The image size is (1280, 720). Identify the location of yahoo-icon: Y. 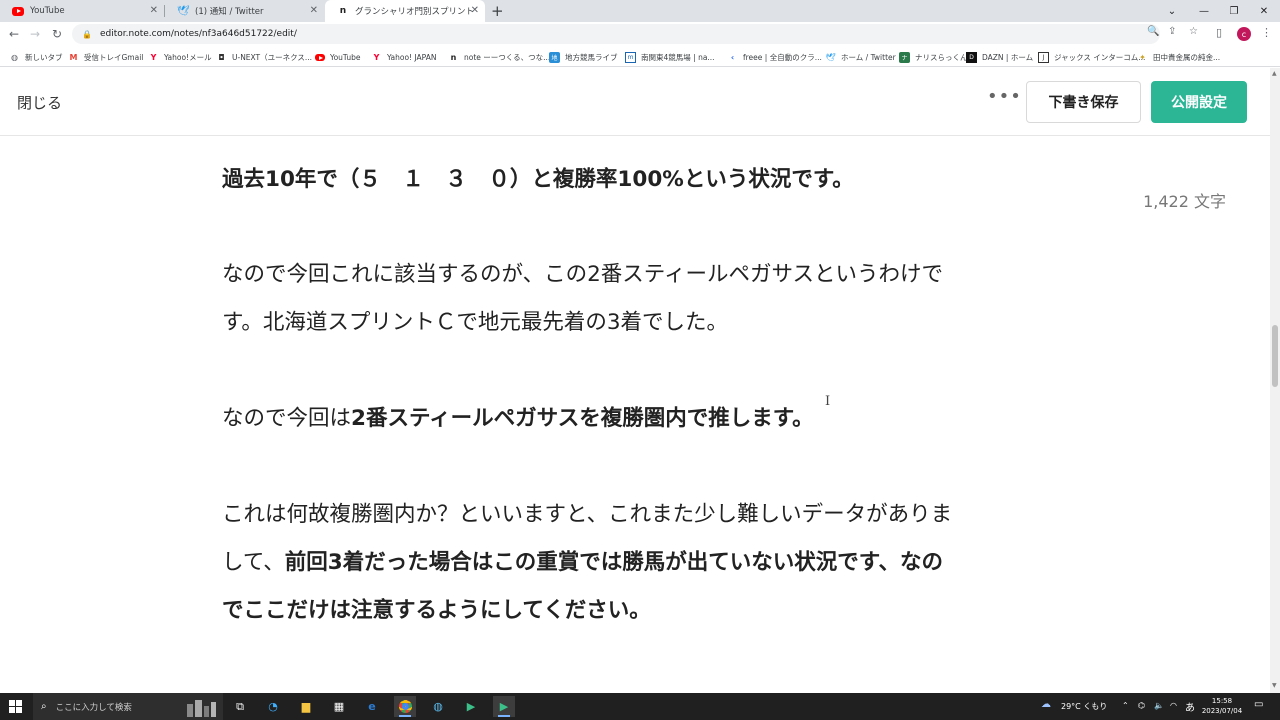
(153, 57).